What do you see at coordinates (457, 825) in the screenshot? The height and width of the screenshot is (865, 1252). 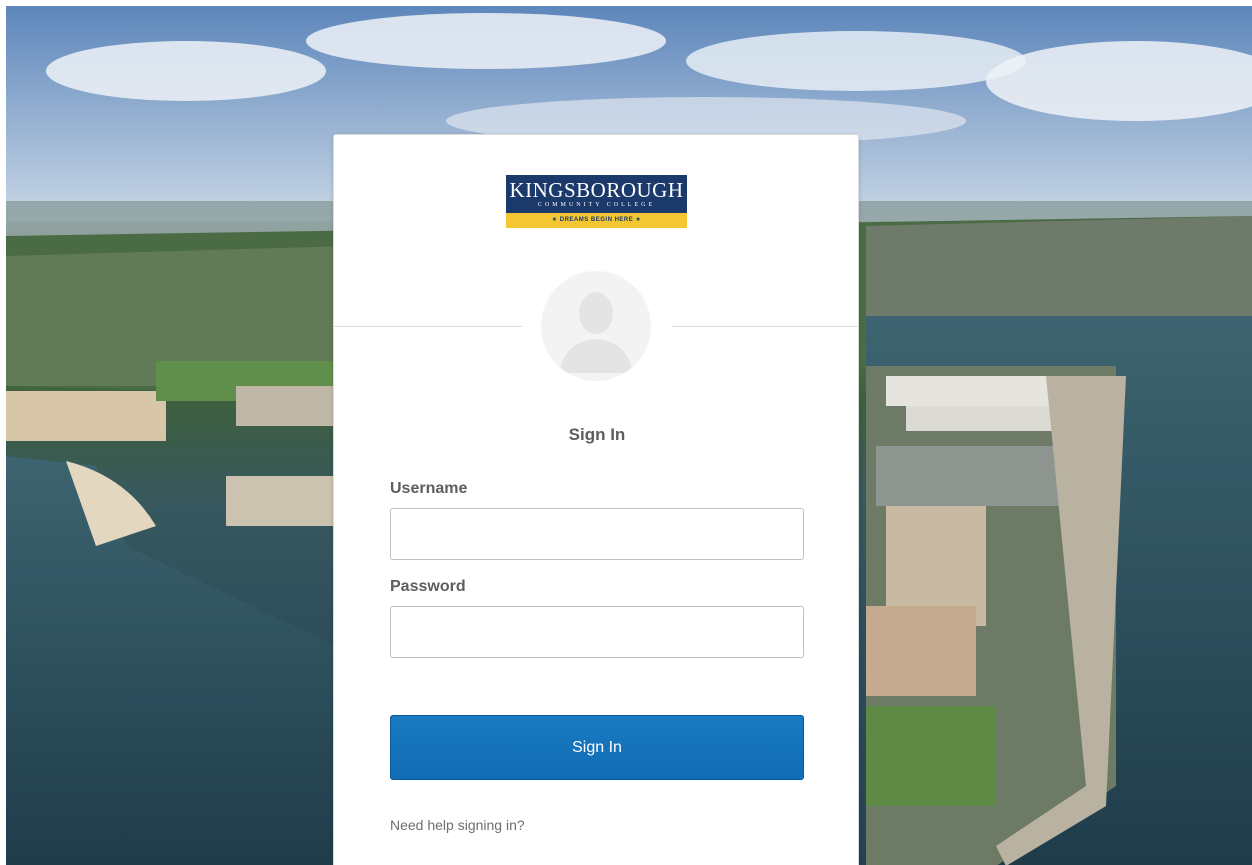 I see `need-help-link: Need help signing in?` at bounding box center [457, 825].